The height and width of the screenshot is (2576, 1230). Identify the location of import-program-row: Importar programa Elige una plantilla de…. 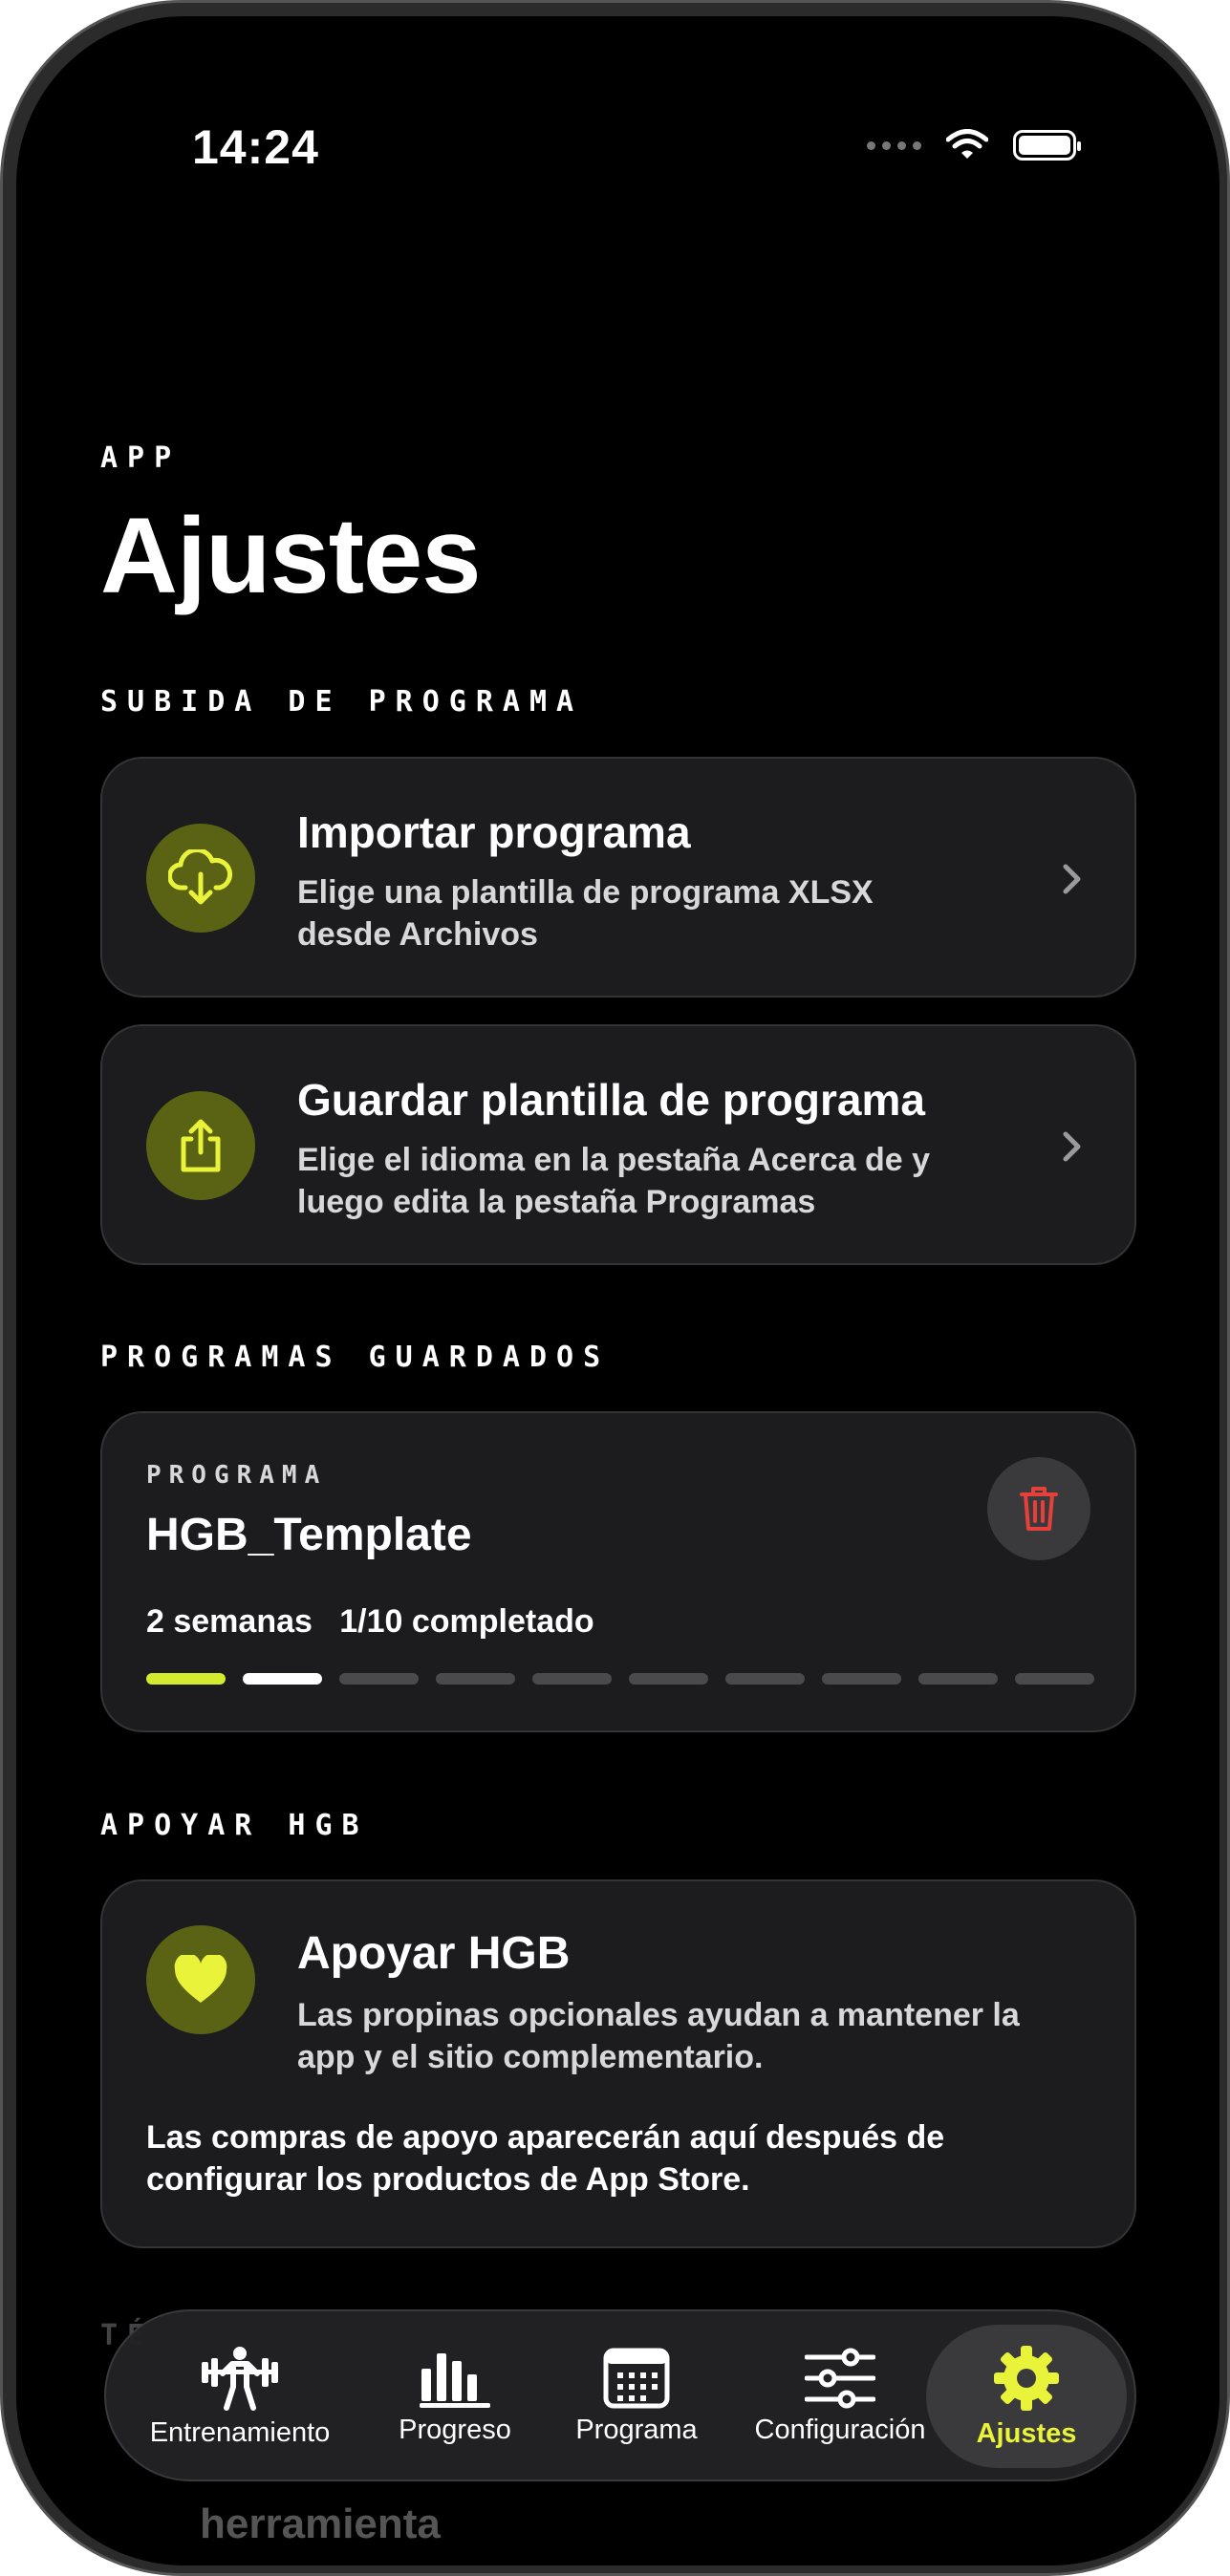
(618, 877).